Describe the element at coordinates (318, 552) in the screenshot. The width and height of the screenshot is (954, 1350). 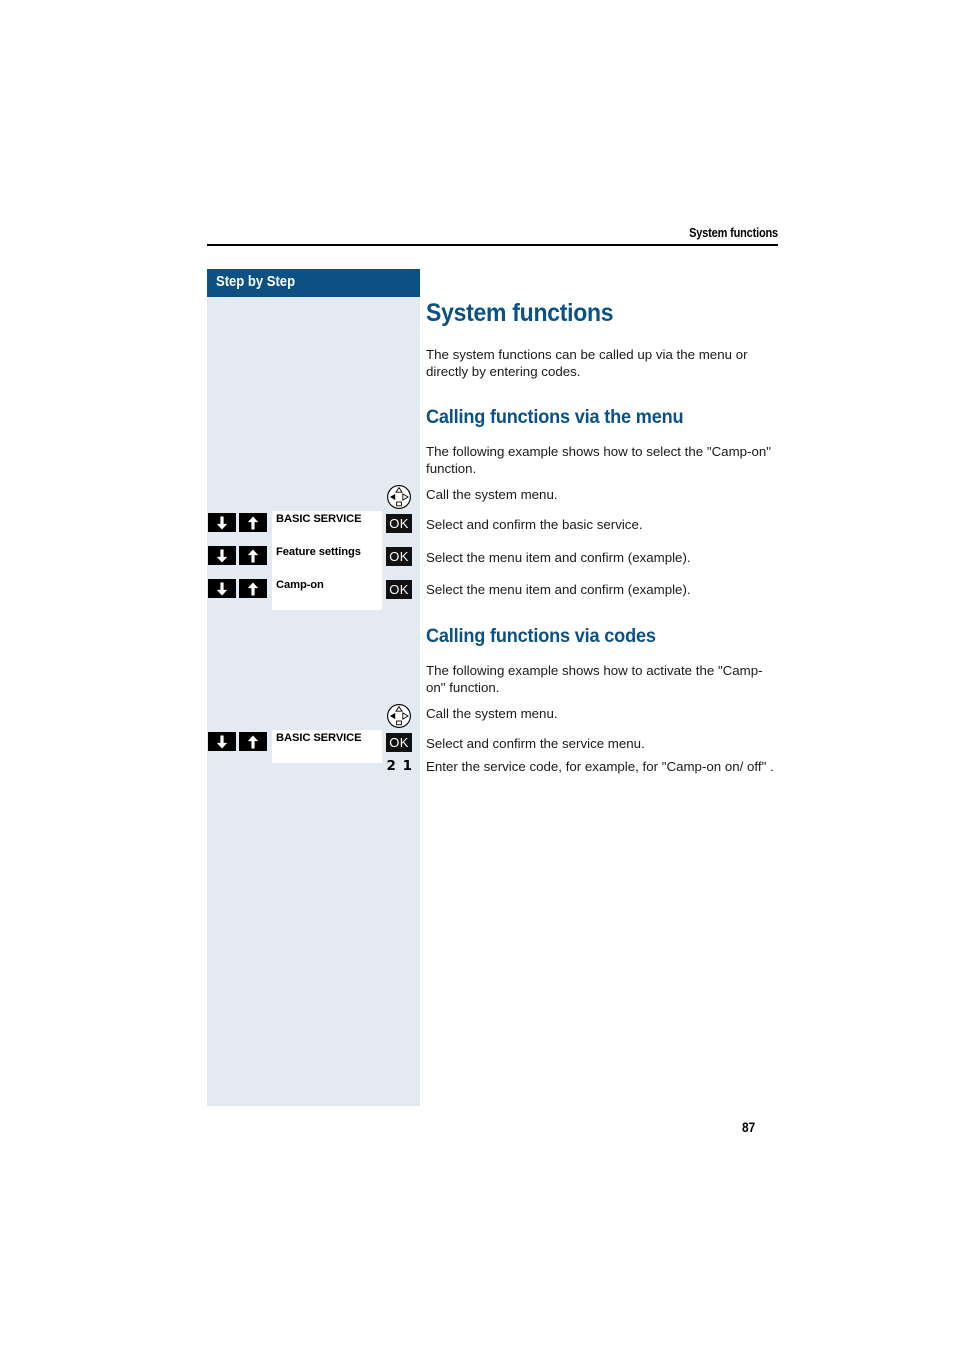
I see `phone-display-text: Feature settings` at that location.